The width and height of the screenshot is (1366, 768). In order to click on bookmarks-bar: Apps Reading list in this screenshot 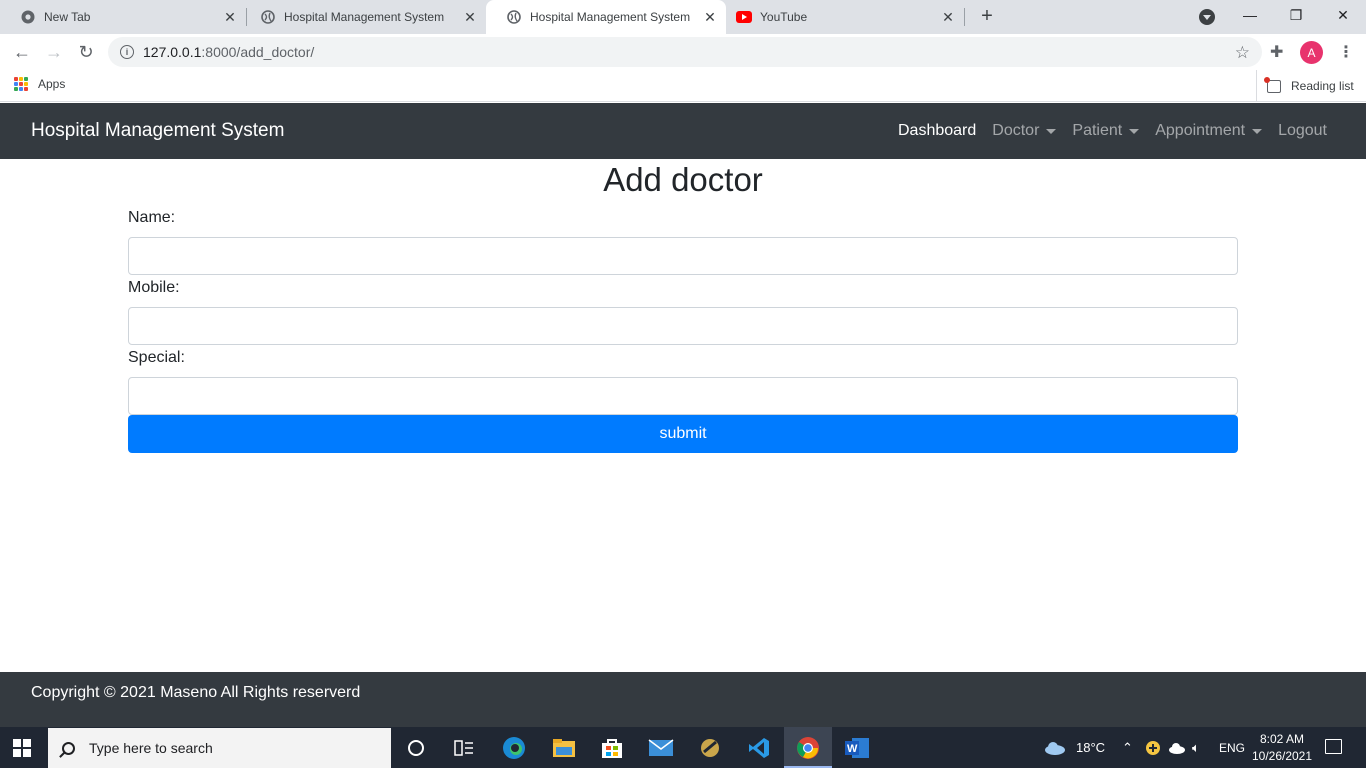, I will do `click(683, 86)`.